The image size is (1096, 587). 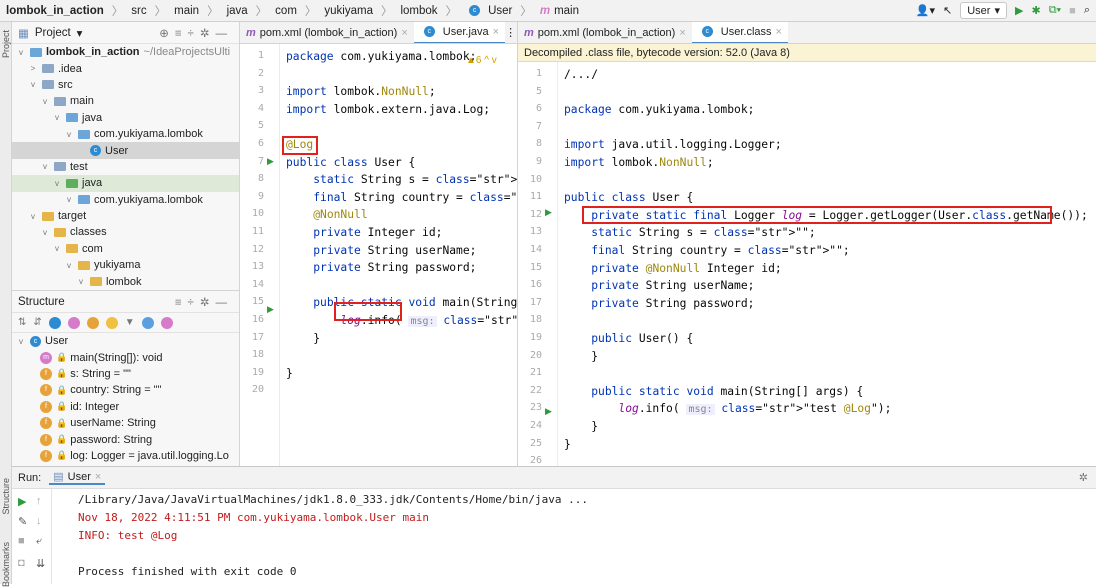 What do you see at coordinates (125, 249) in the screenshot?
I see `tree-node: v com` at bounding box center [125, 249].